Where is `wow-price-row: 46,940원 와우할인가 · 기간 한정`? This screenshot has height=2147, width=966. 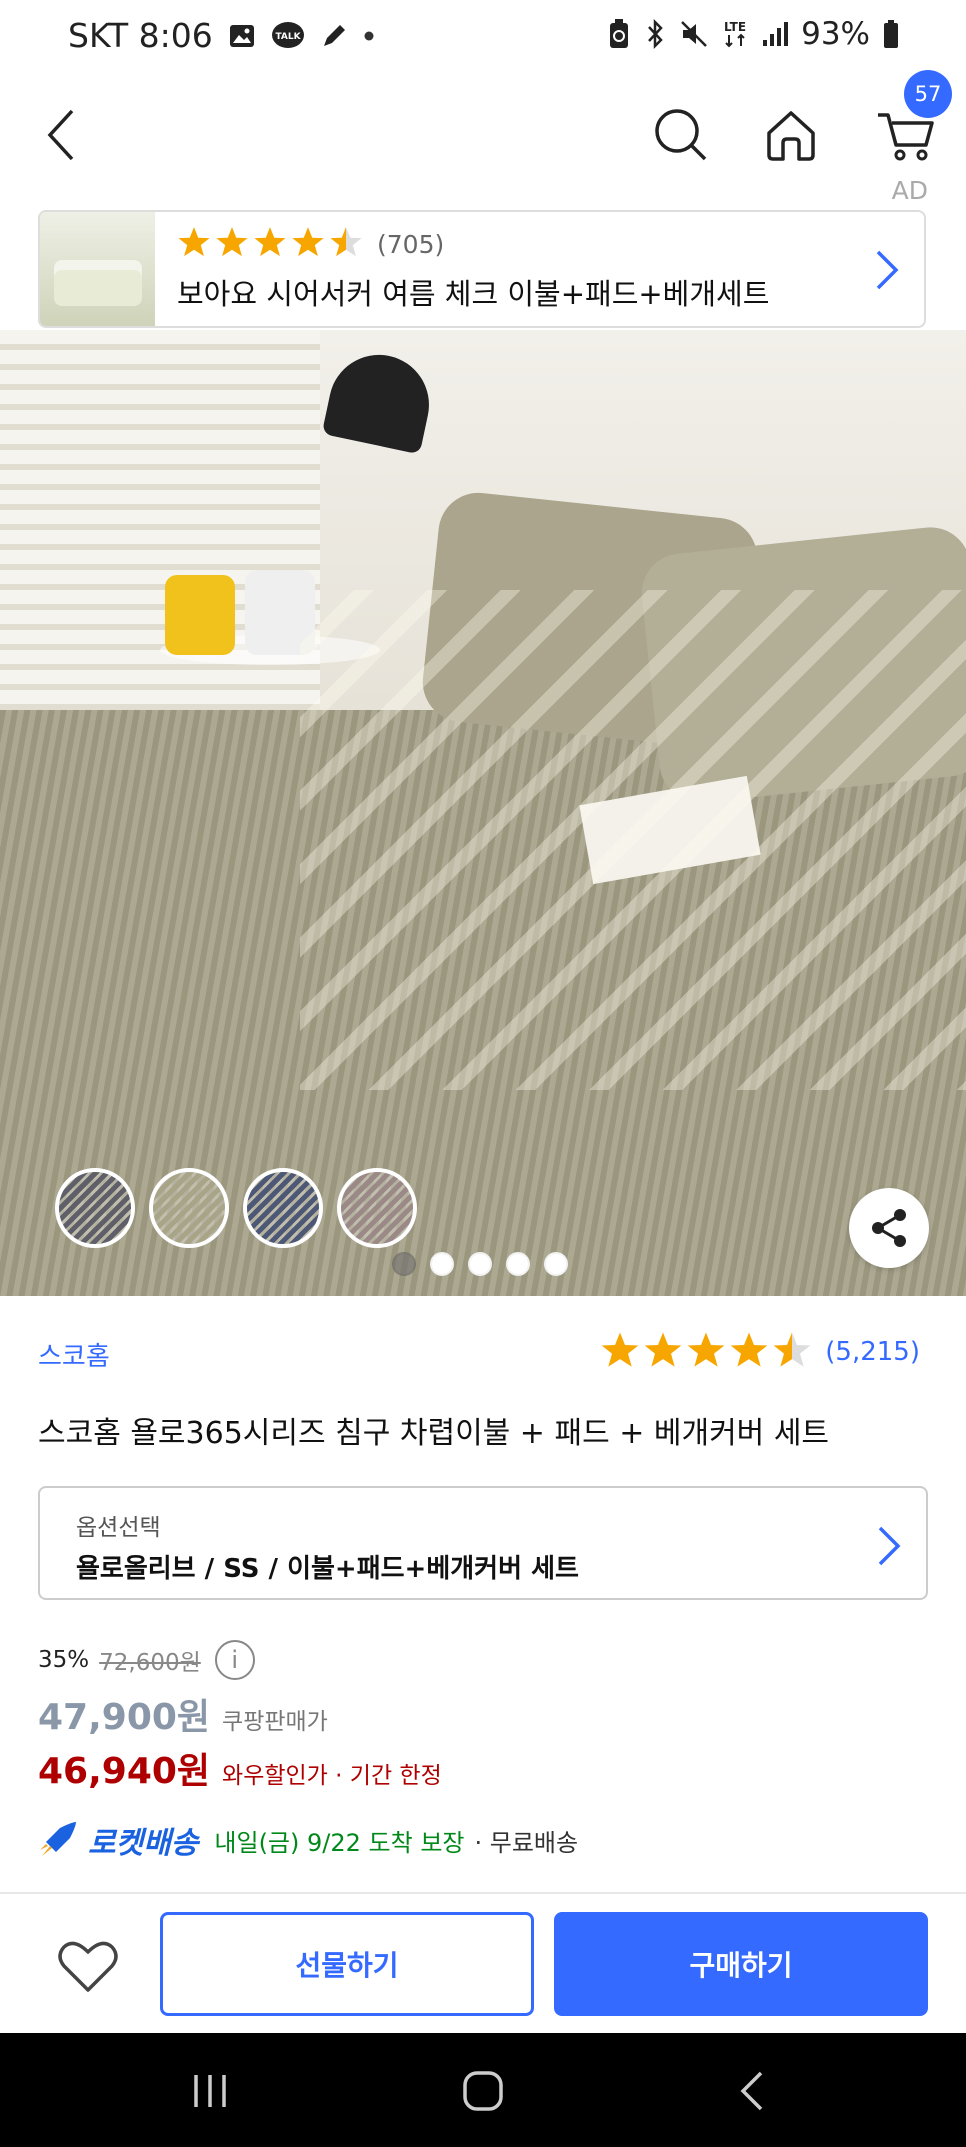
wow-price-row: 46,940원 와우할인가 · 기간 한정 is located at coordinates (240, 1768).